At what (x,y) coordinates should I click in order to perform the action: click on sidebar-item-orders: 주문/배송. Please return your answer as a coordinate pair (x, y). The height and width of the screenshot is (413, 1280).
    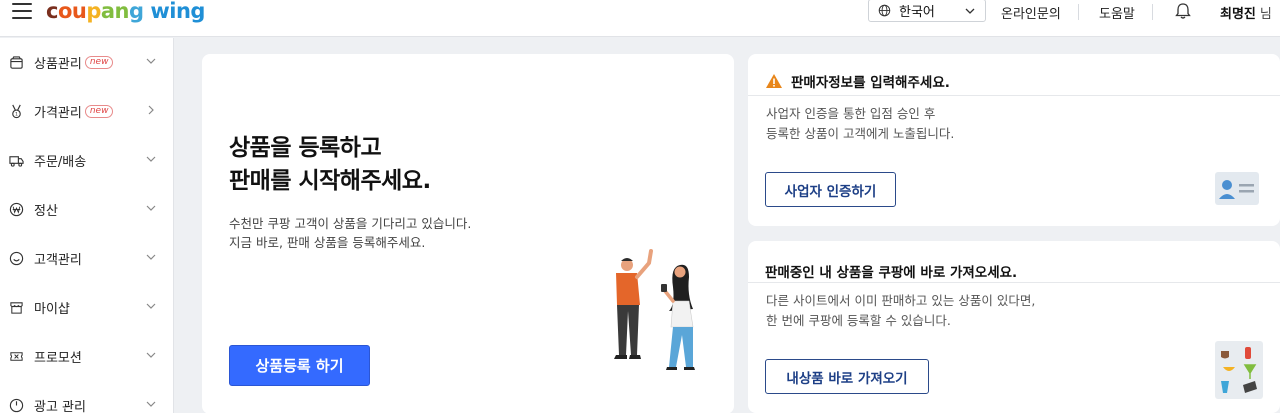
    Looking at the image, I should click on (86, 160).